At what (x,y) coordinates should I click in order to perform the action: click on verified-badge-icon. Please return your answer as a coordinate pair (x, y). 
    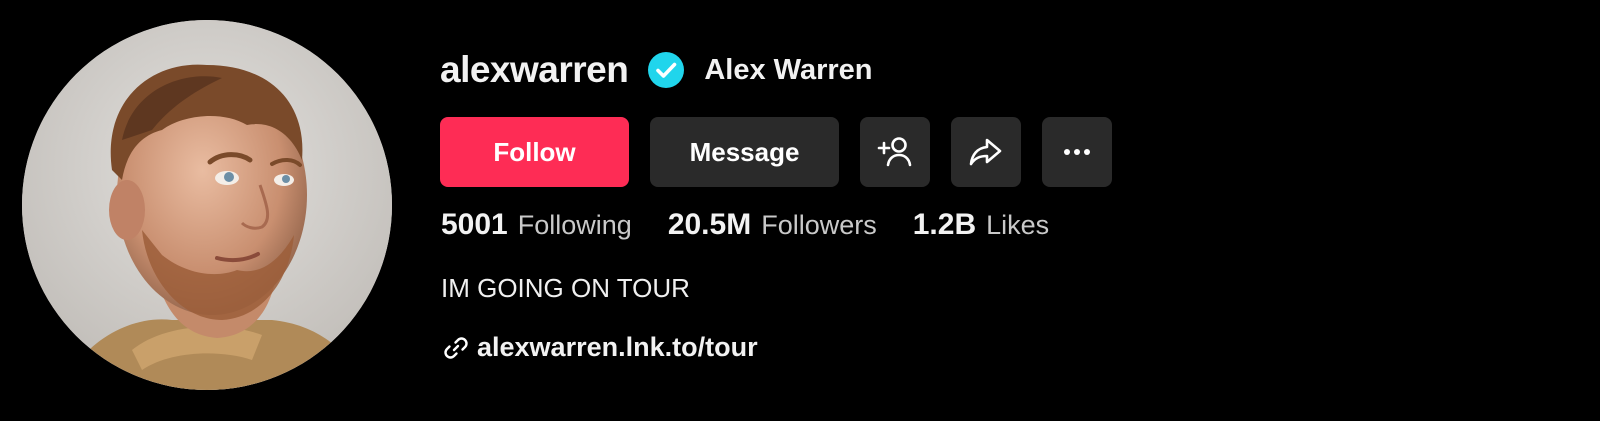
    Looking at the image, I should click on (666, 70).